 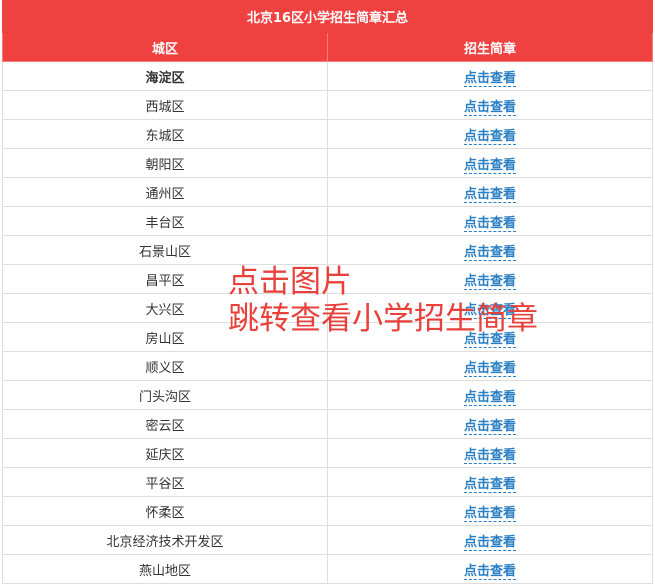 I want to click on table-row: 顺义区 点击查看, so click(x=327, y=366).